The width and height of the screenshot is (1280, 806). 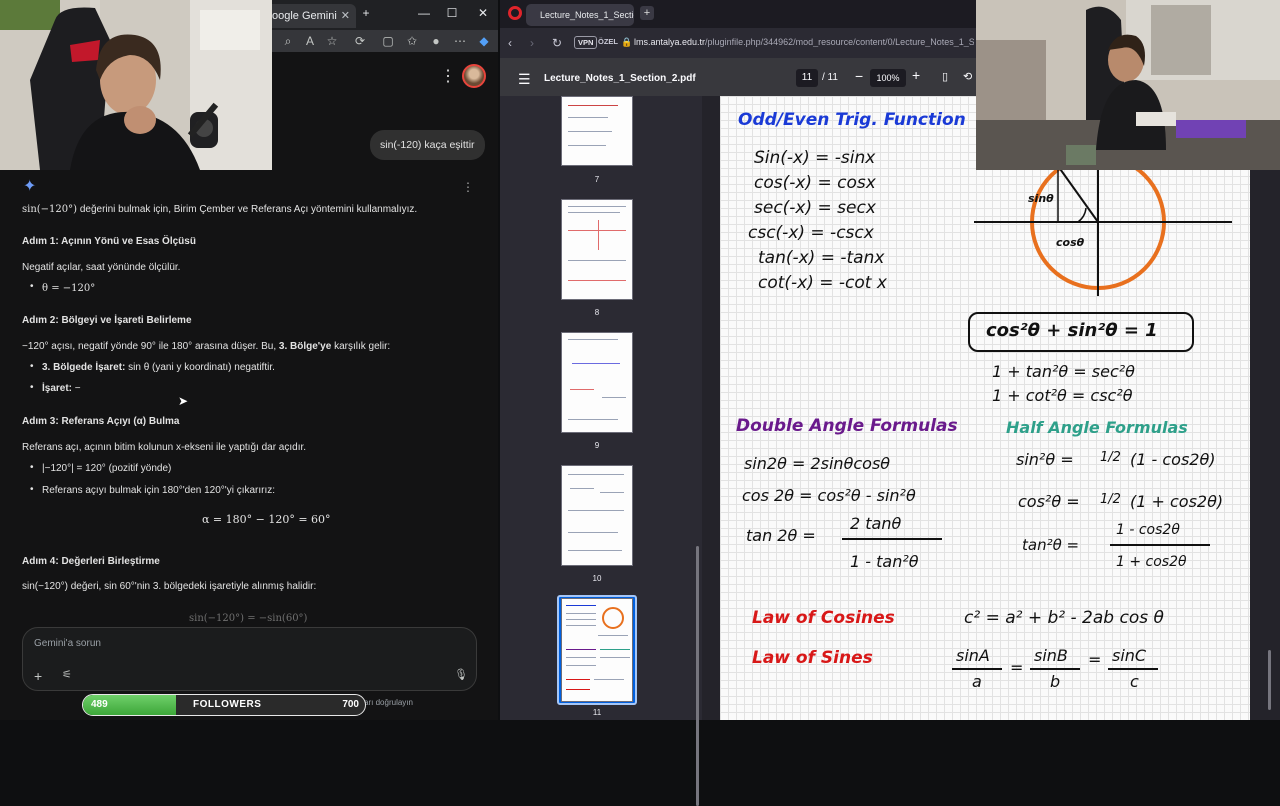 I want to click on page-number-input: 11, so click(x=807, y=78).